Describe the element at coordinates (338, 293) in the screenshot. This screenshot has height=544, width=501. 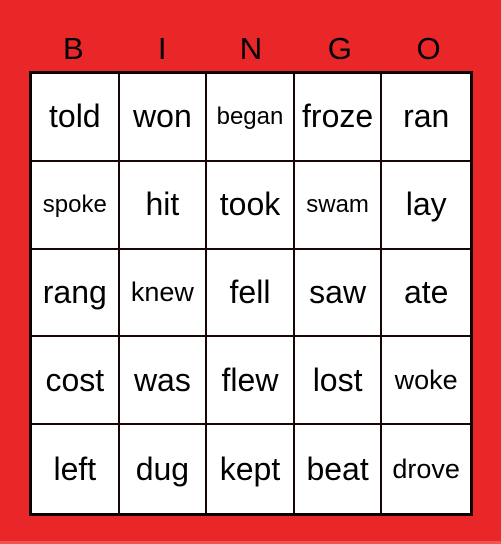
I see `bingo-cell: saw` at that location.